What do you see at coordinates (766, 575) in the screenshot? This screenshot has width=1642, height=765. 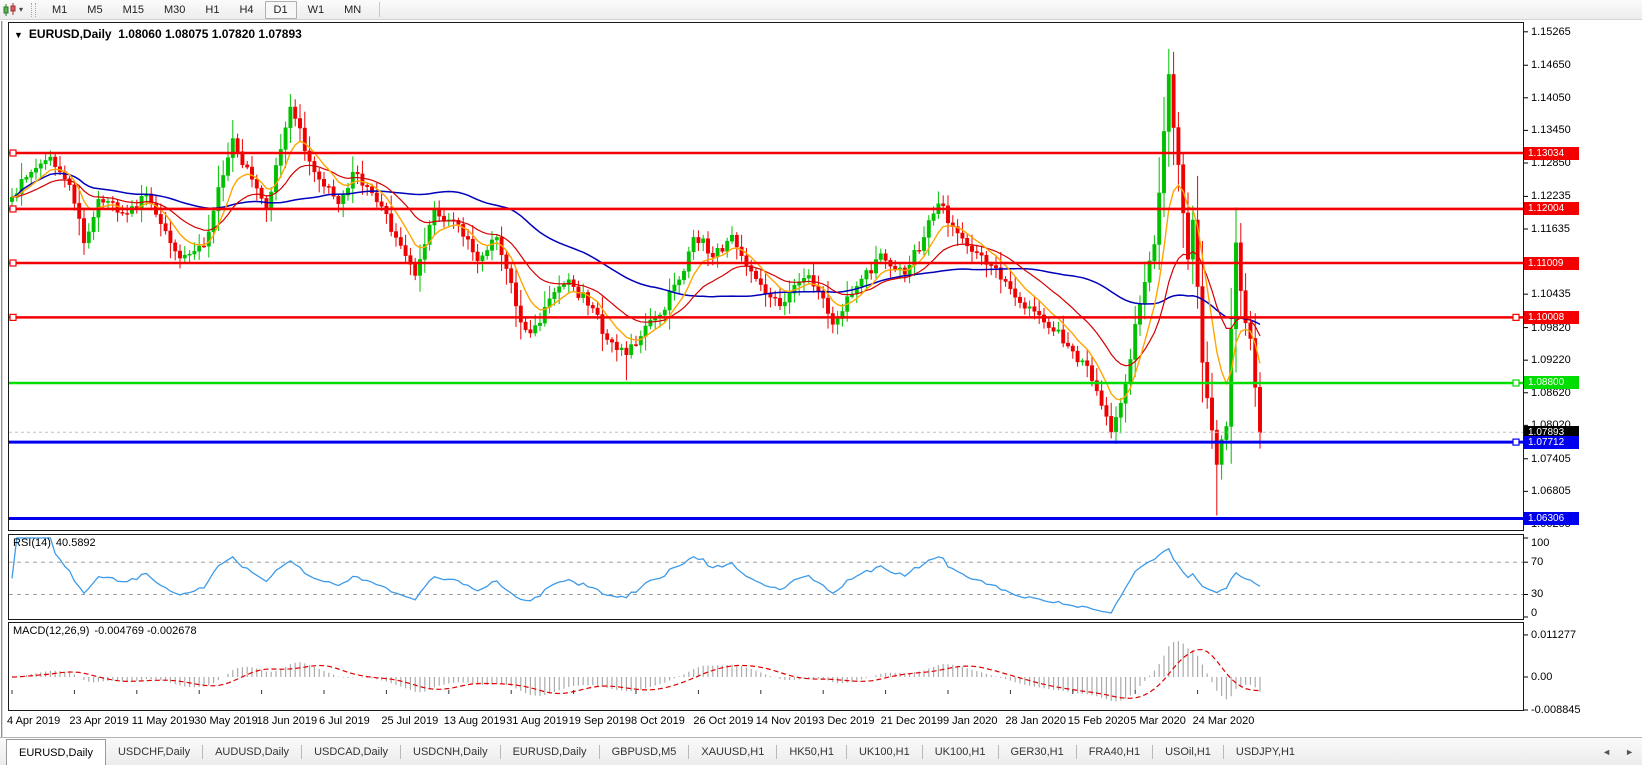 I see `rsi-layer` at bounding box center [766, 575].